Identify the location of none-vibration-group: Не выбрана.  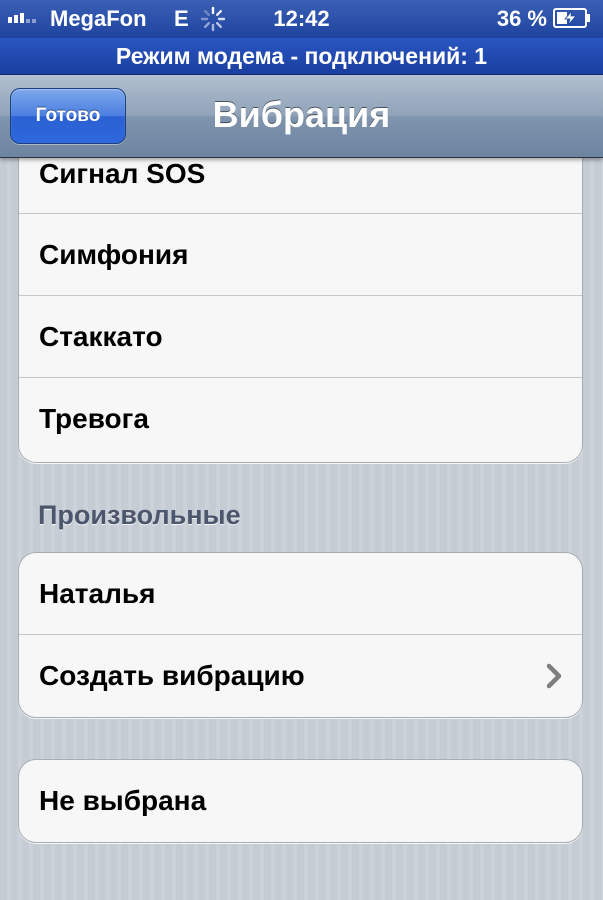
(300, 801).